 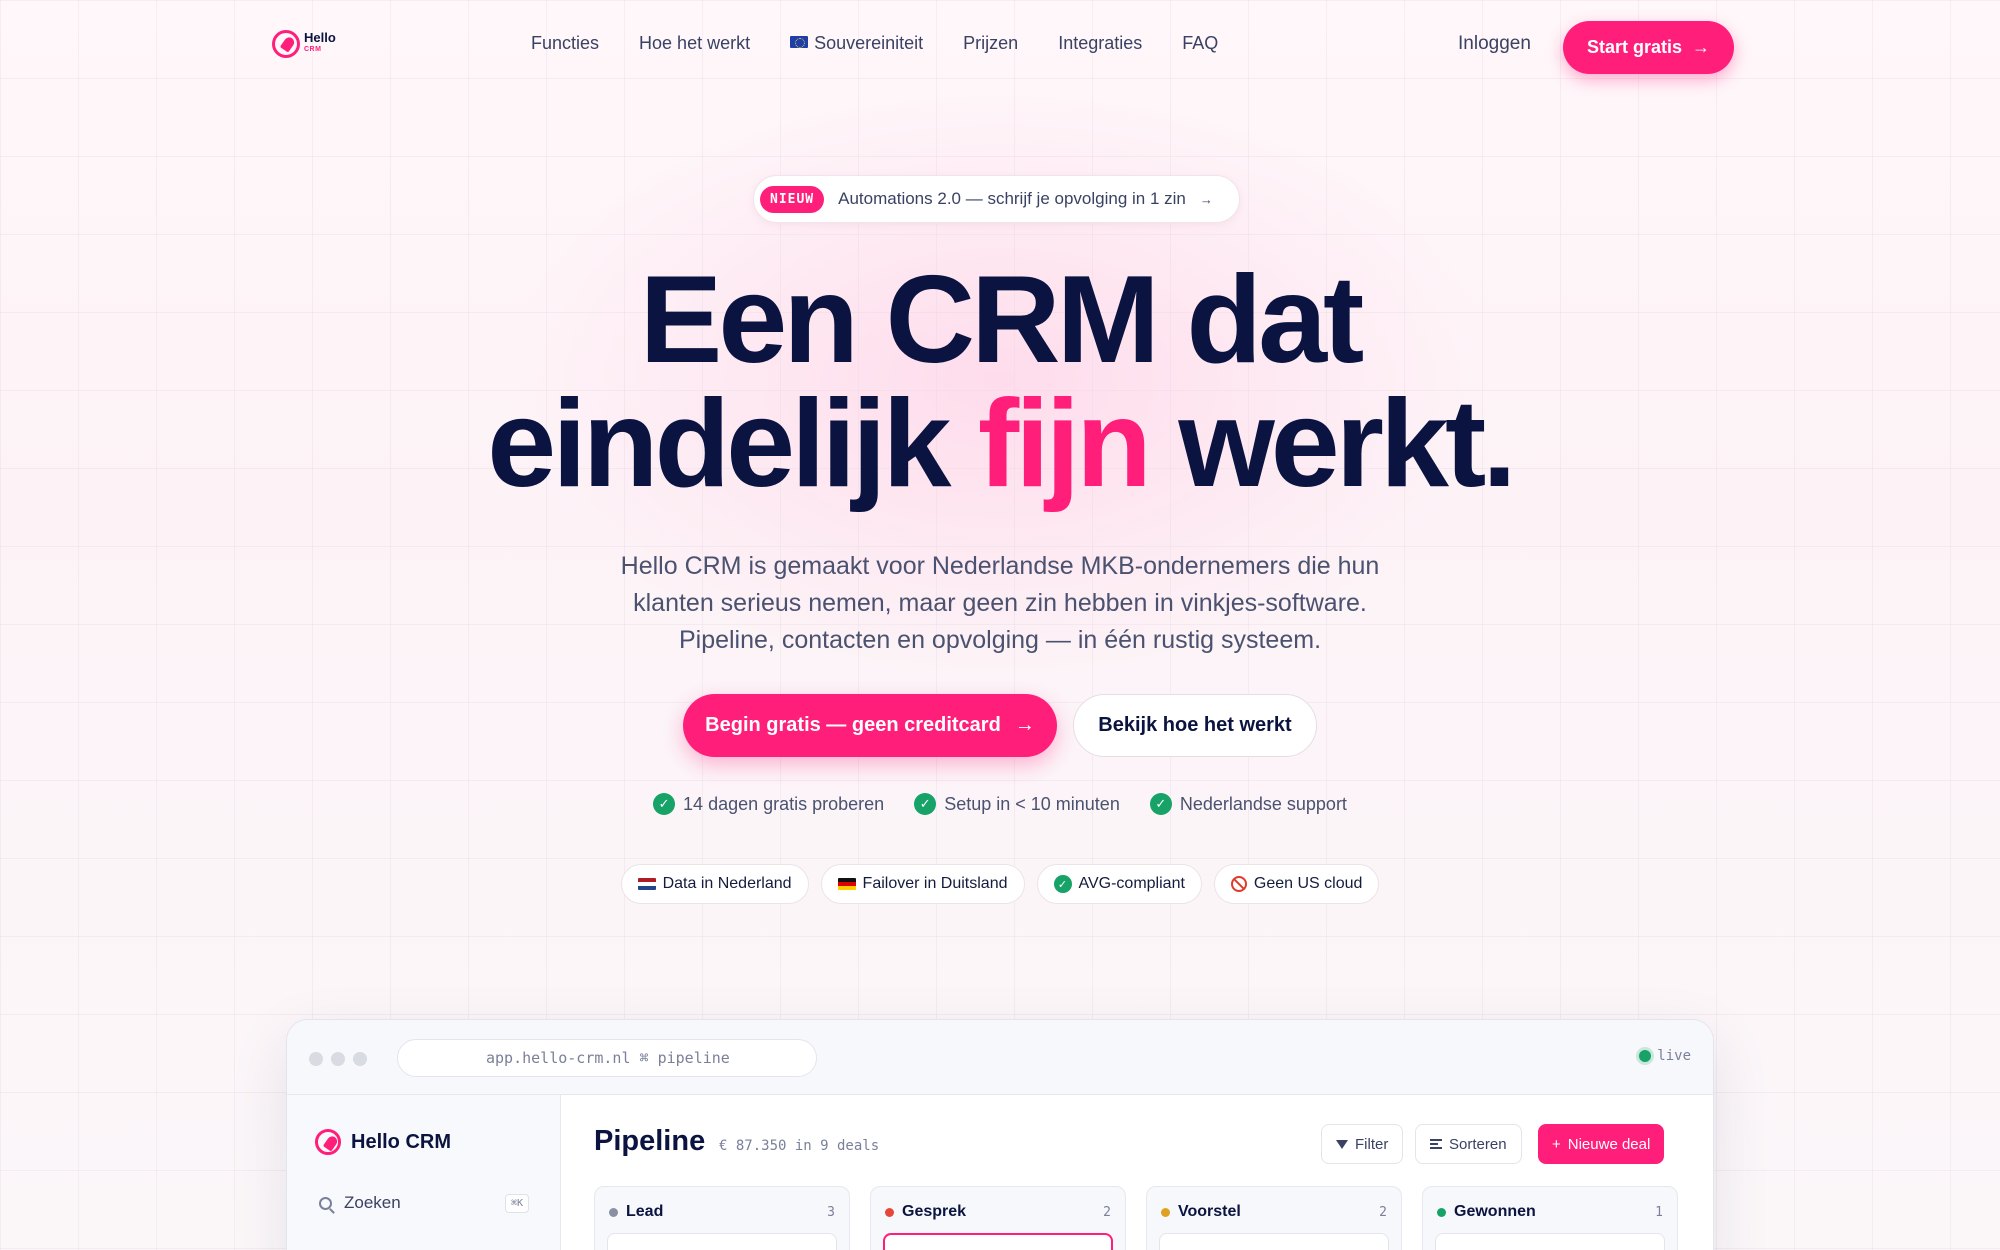 I want to click on filter-icon, so click(x=1342, y=1144).